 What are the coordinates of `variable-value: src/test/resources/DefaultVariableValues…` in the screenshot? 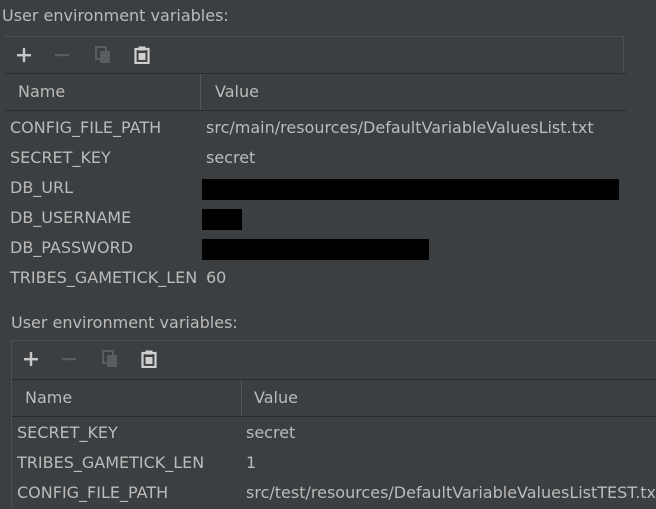 It's located at (451, 492).